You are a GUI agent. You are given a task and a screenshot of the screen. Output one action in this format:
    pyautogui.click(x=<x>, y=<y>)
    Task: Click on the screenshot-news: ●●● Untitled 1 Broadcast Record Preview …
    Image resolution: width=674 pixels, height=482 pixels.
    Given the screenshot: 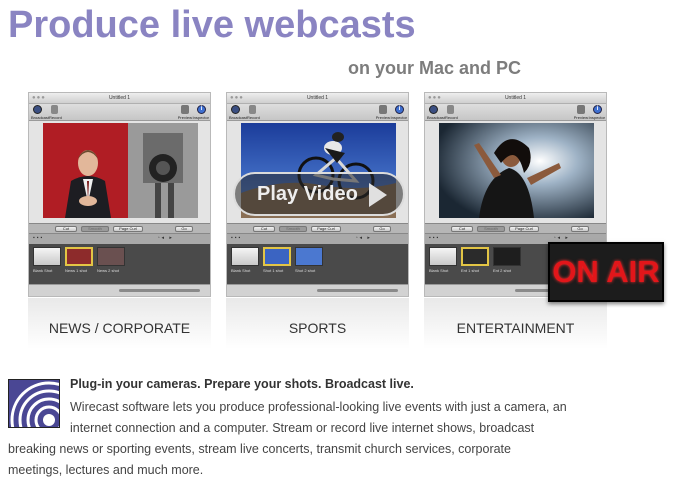 What is the action you would take?
    pyautogui.click(x=119, y=194)
    